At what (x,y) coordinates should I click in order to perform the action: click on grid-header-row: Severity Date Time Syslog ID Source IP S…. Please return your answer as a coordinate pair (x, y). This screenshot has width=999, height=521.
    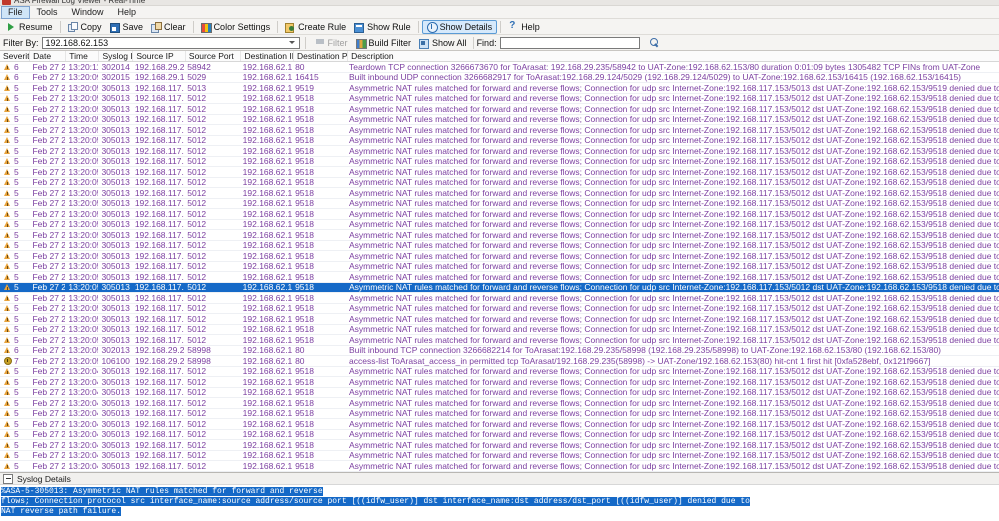
    Looking at the image, I should click on (499, 56).